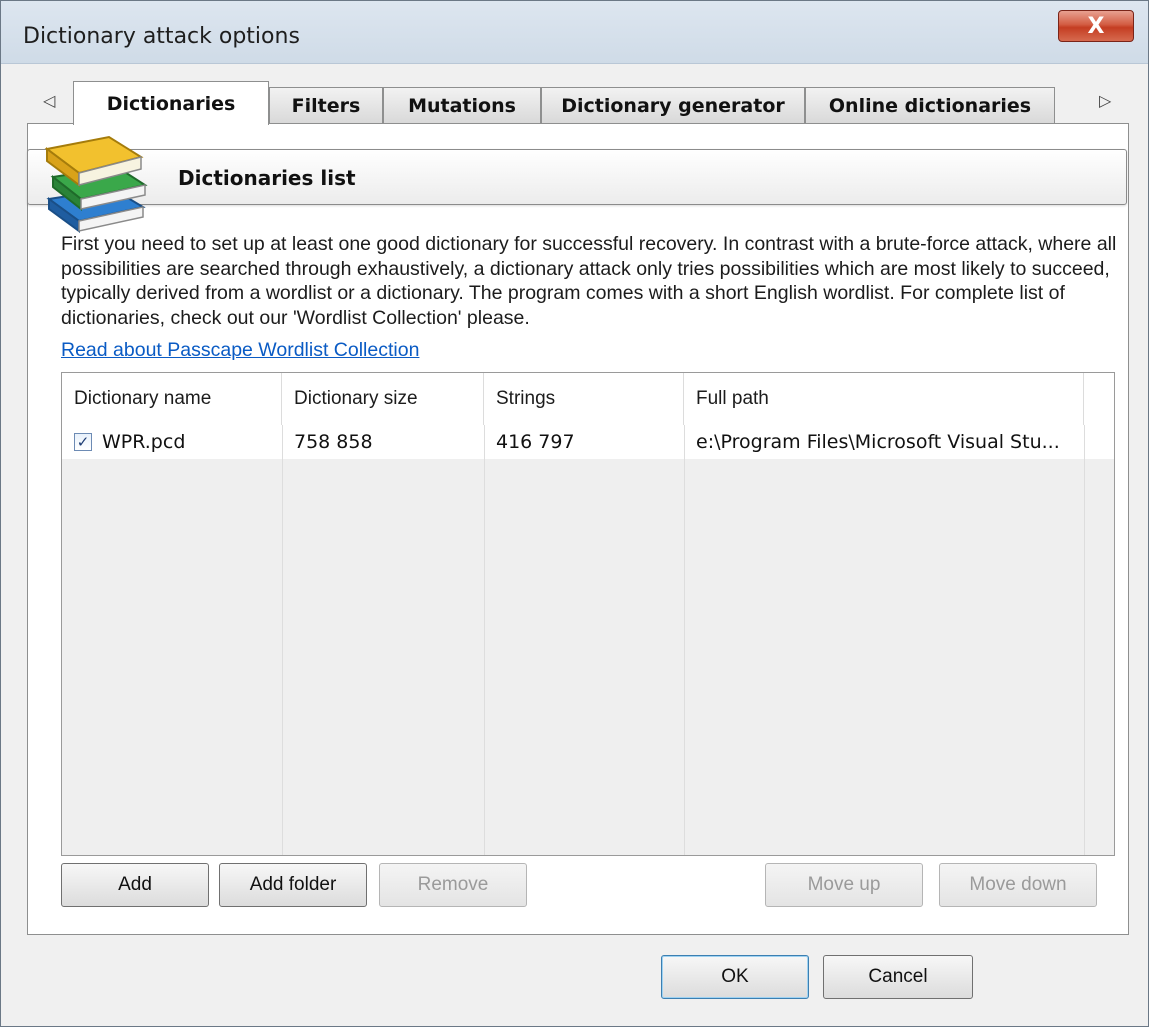 This screenshot has height=1029, width=1151. Describe the element at coordinates (577, 177) in the screenshot. I see `section-header: Dictionaries list` at that location.